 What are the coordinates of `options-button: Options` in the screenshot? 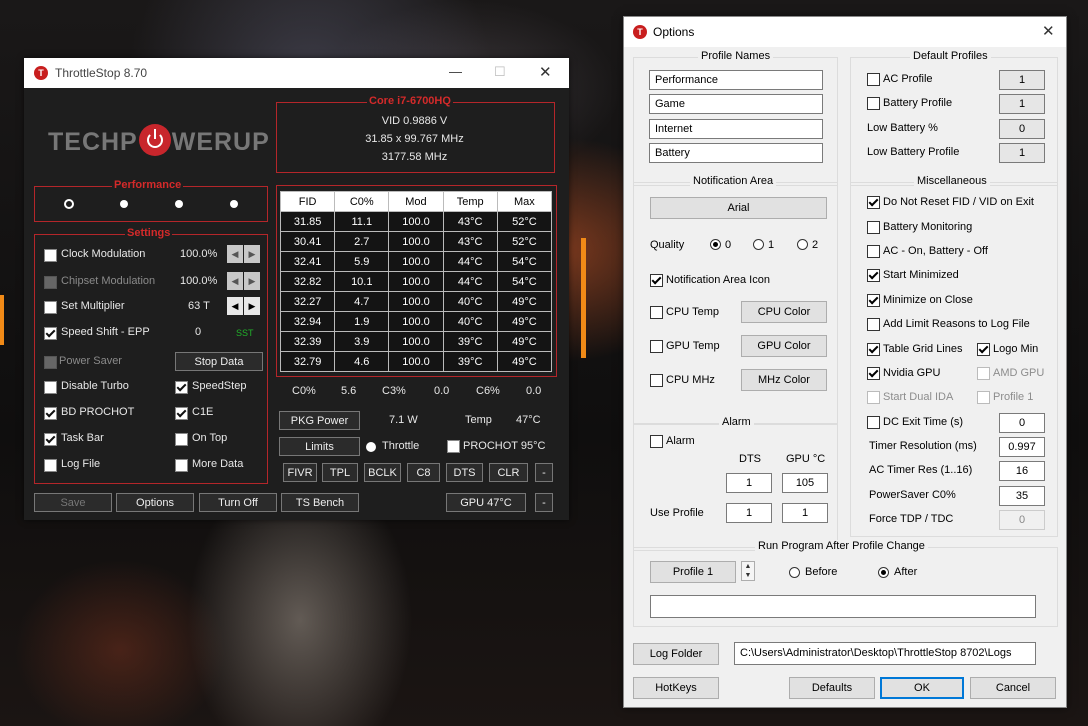 It's located at (155, 502).